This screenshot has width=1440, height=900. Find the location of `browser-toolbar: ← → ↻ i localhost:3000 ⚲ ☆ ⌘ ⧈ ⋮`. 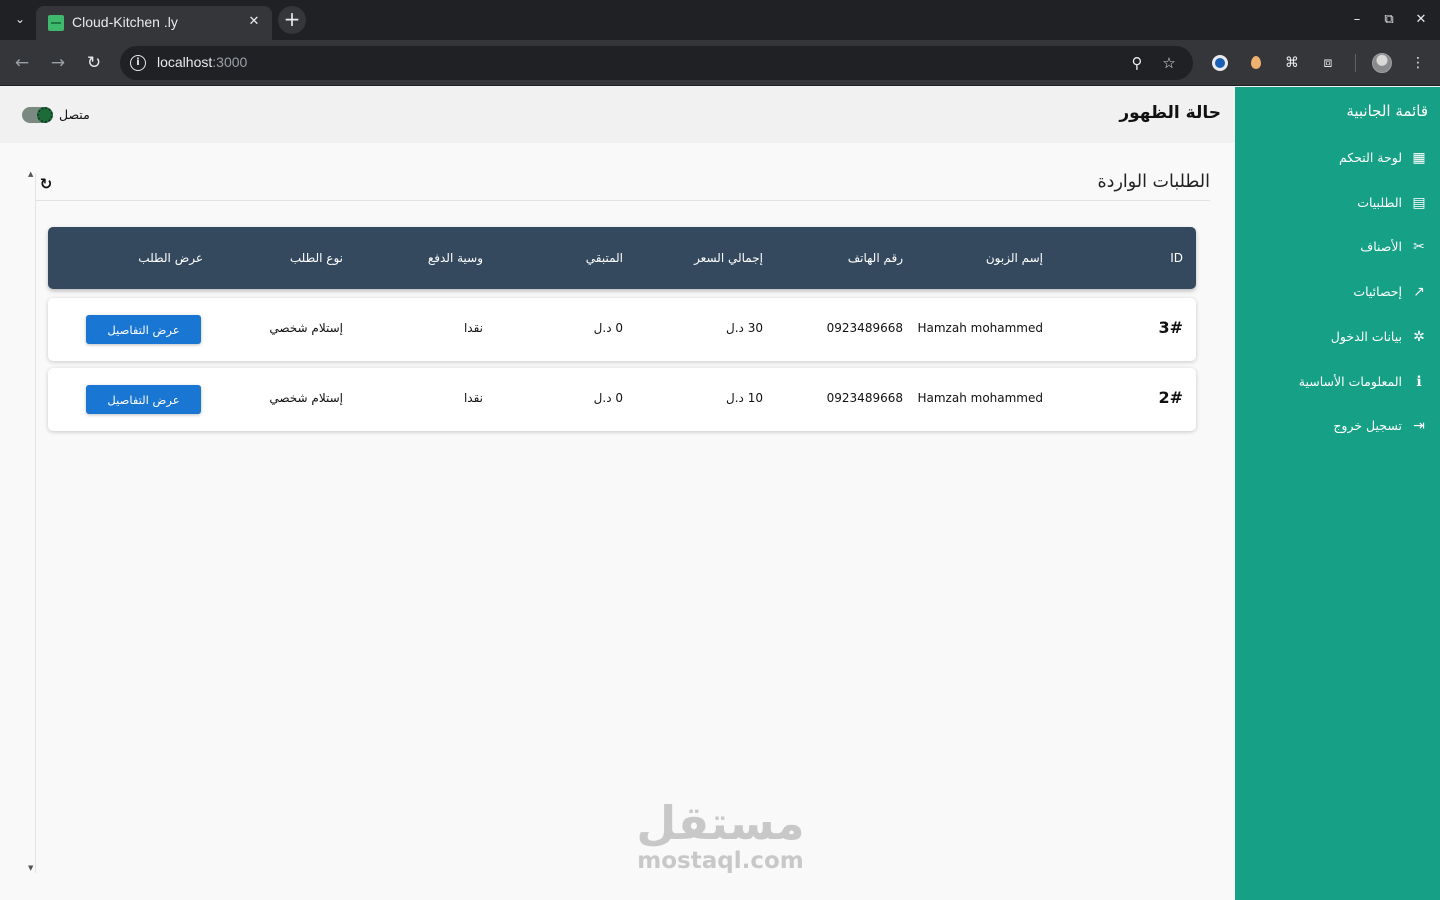

browser-toolbar: ← → ↻ i localhost:3000 ⚲ ☆ ⌘ ⧈ ⋮ is located at coordinates (720, 63).